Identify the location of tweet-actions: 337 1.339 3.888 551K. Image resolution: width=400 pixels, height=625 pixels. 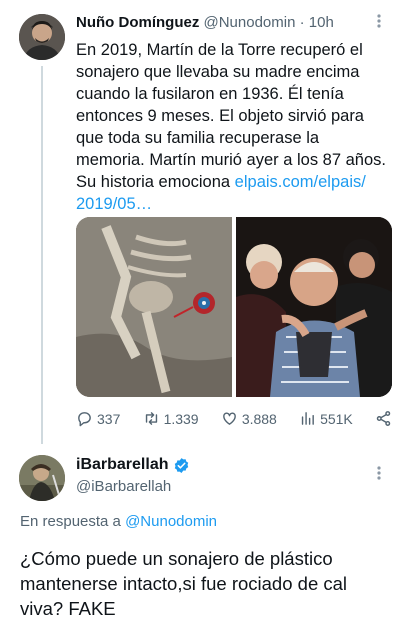
(234, 418).